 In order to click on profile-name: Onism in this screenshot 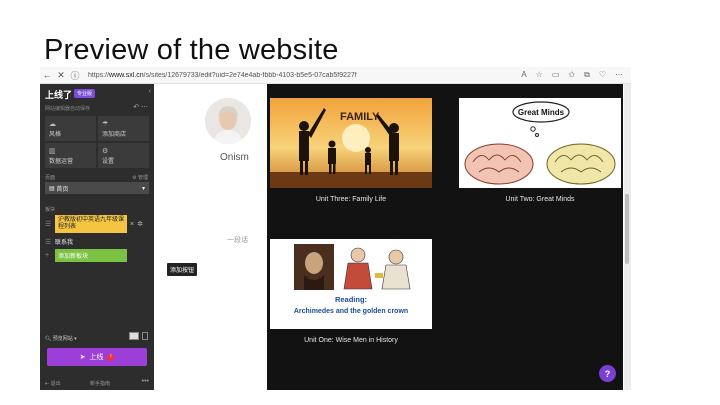, I will do `click(234, 157)`.